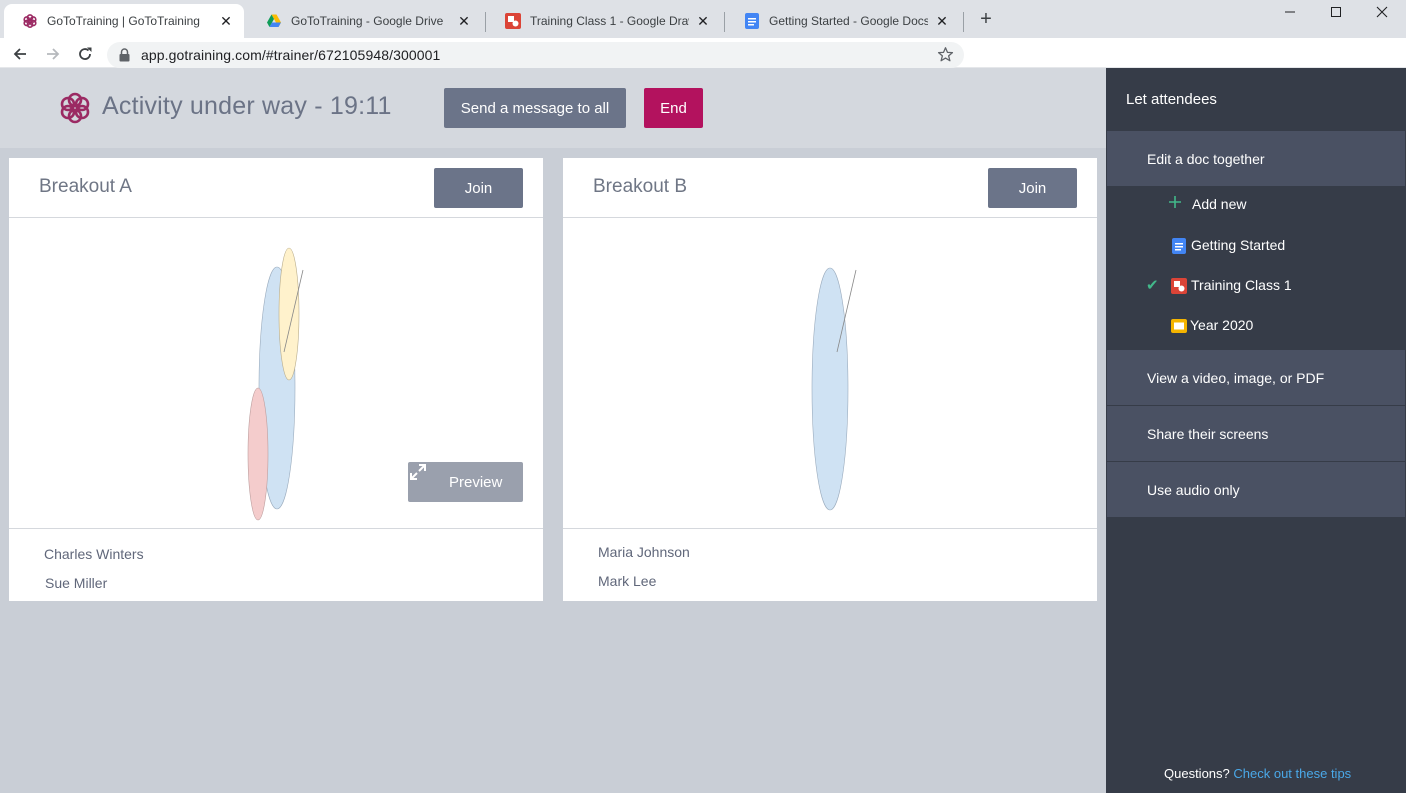 This screenshot has width=1406, height=793. Describe the element at coordinates (1171, 99) in the screenshot. I see `panel-heading: Let attendees` at that location.